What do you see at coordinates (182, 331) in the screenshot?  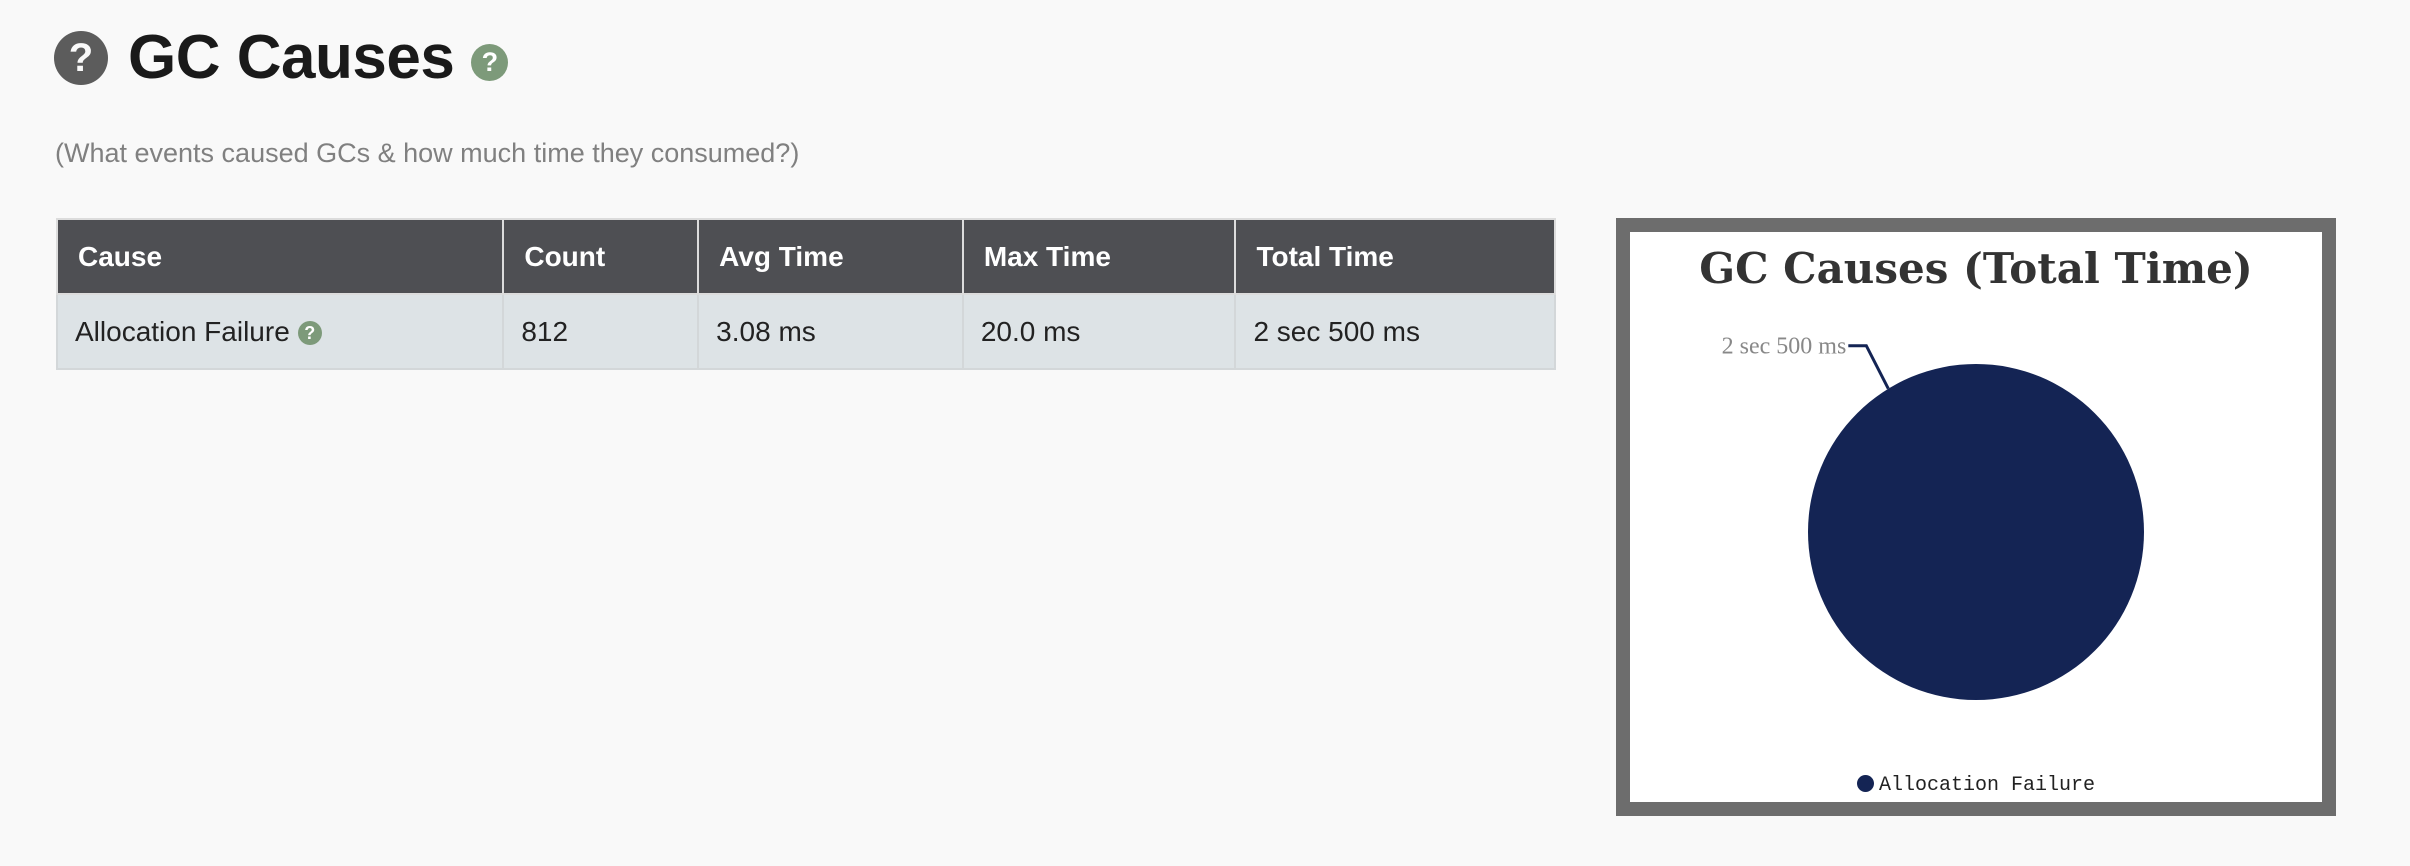 I see `cause-label: Allocation Failure` at bounding box center [182, 331].